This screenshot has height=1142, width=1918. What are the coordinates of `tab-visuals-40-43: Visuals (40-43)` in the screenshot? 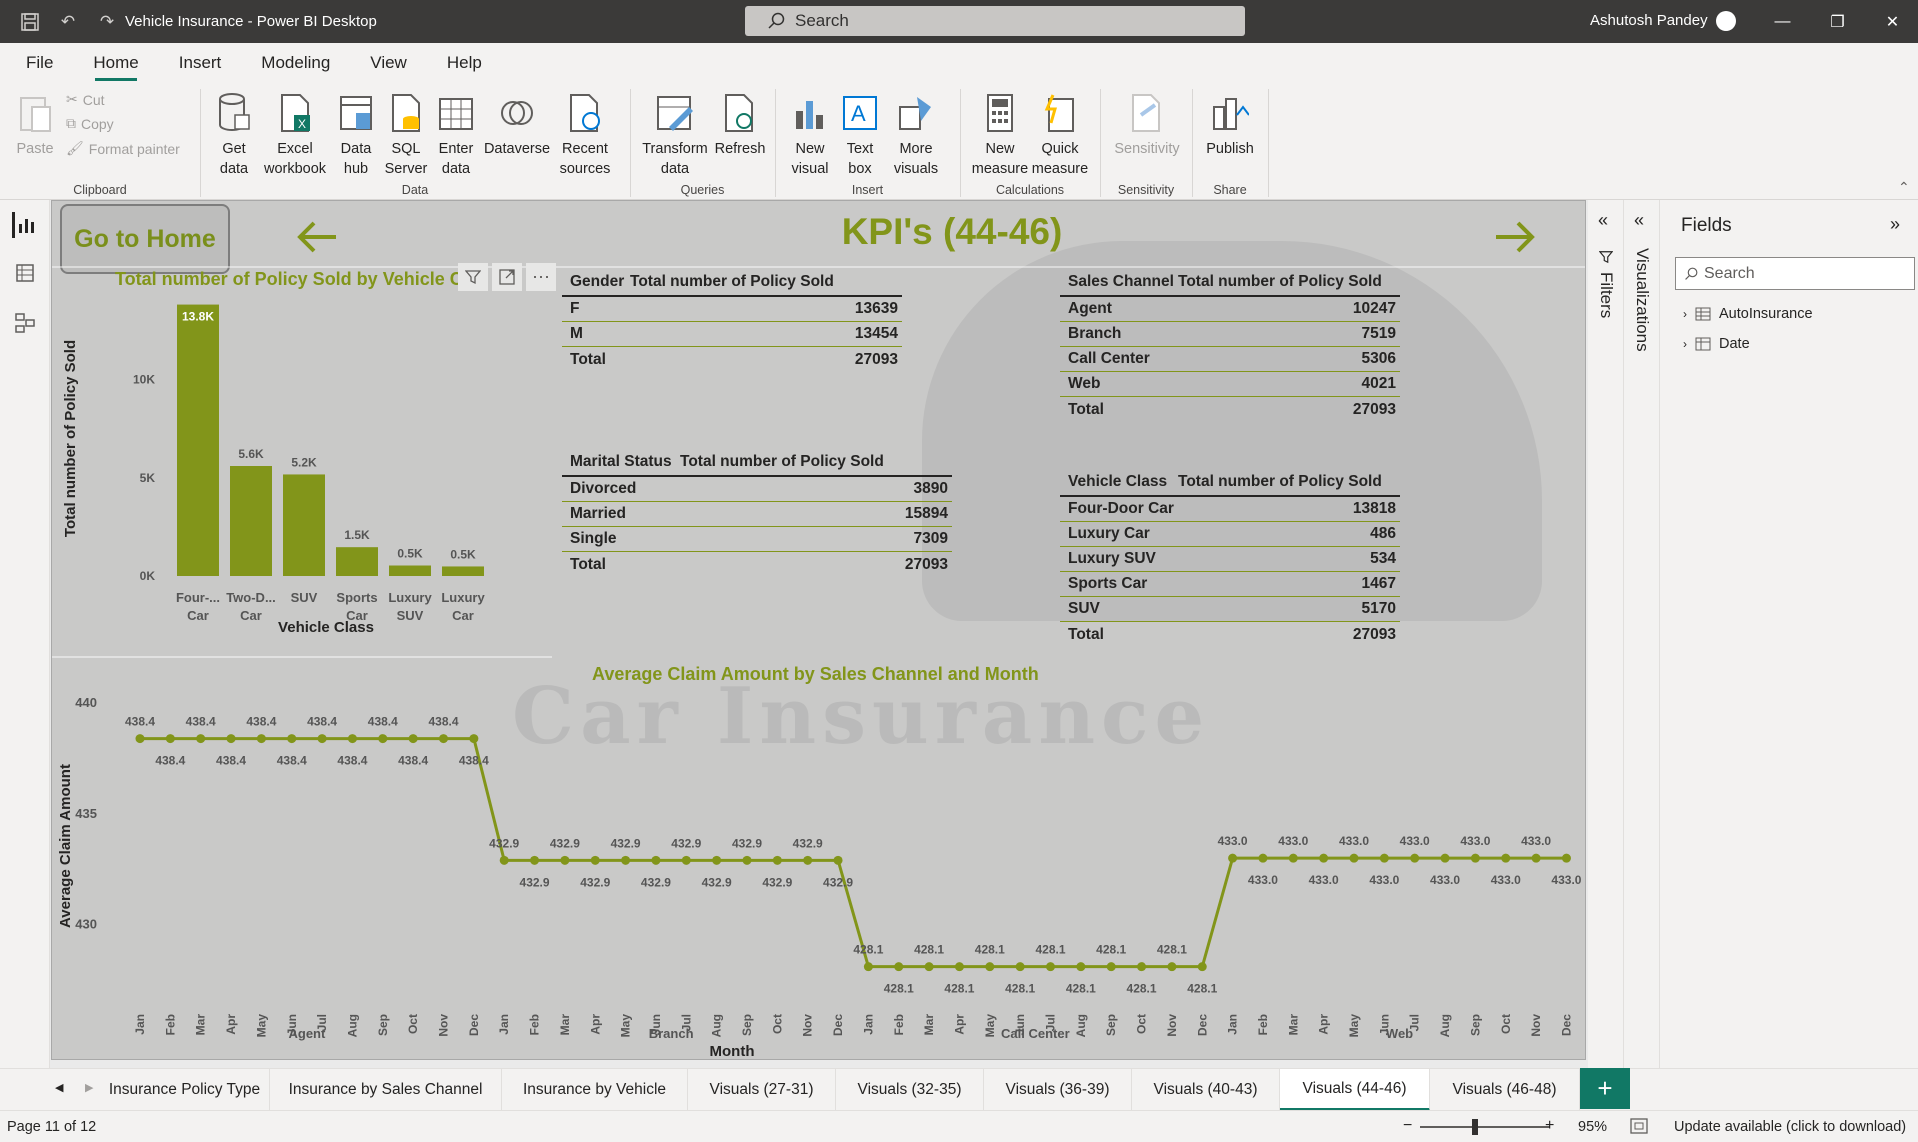 It's located at (1206, 1090).